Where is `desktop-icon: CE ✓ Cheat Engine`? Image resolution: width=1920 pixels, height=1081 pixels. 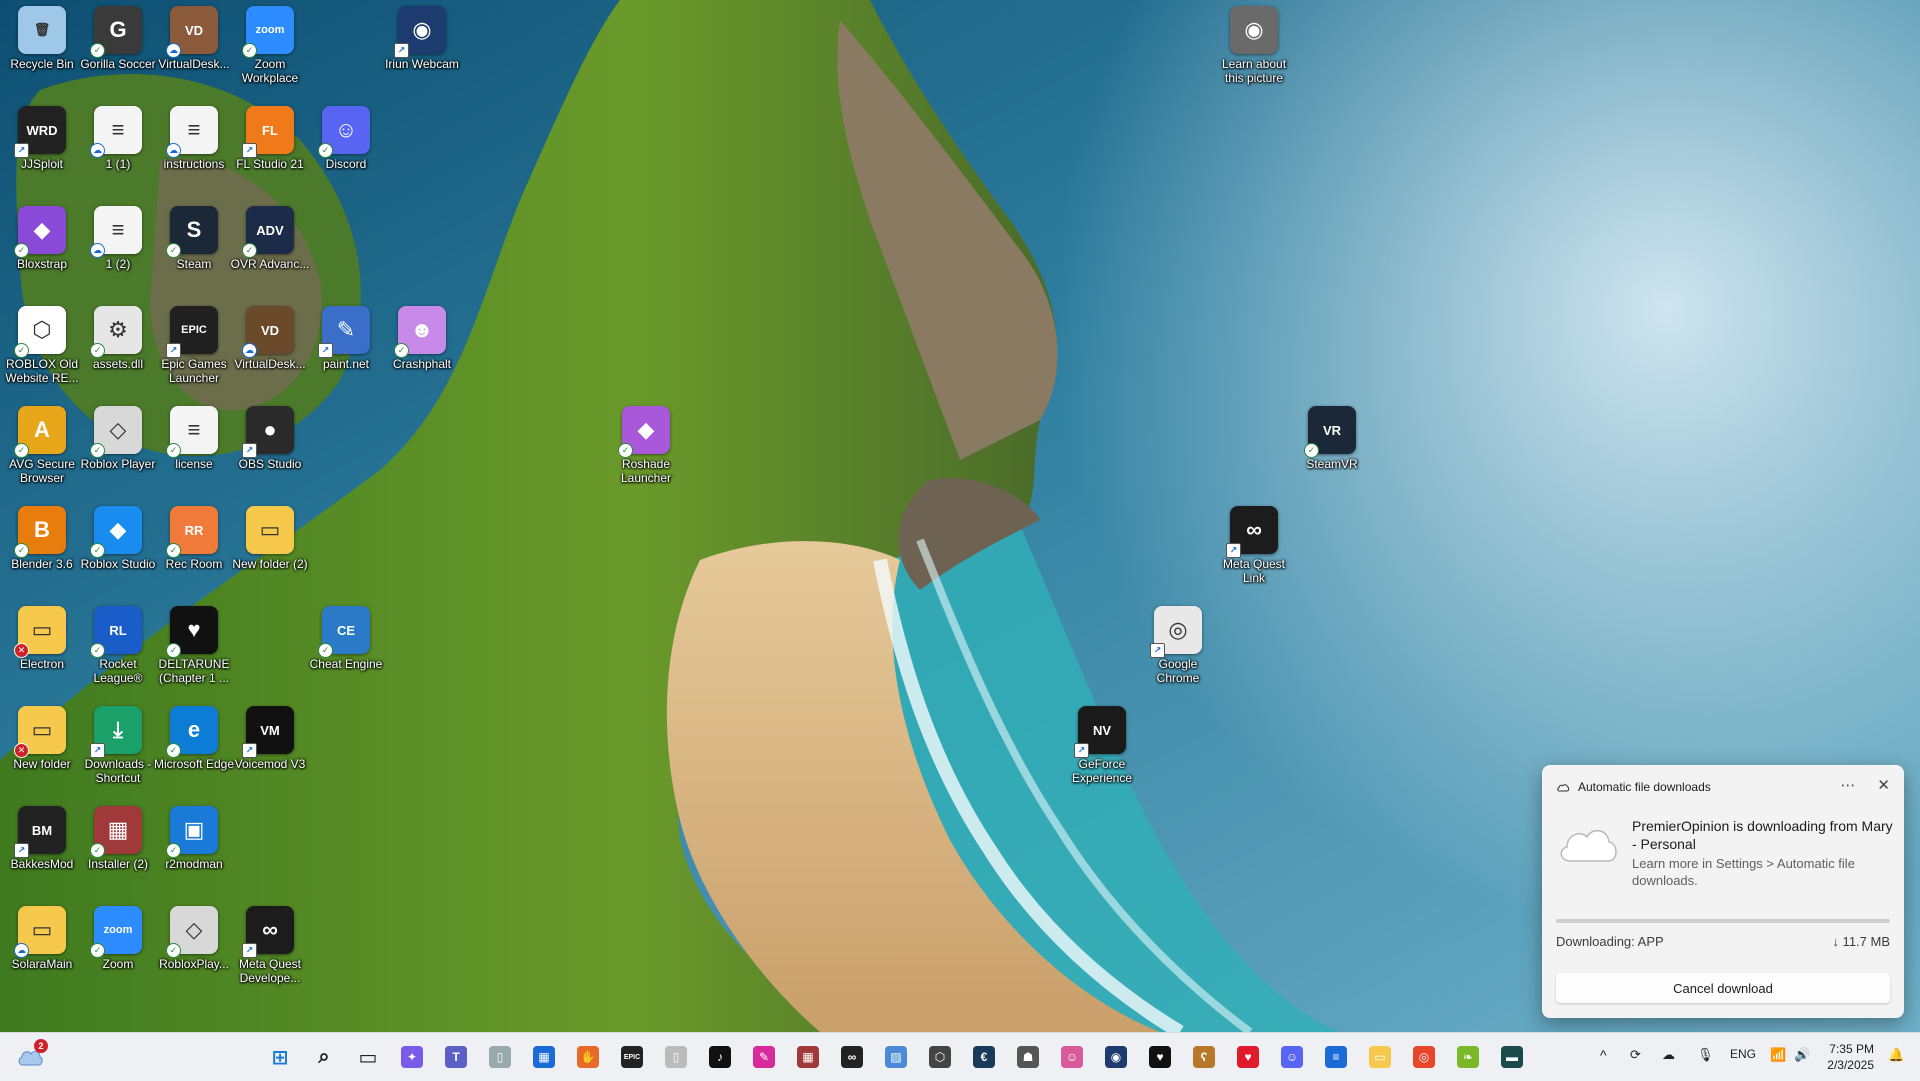 desktop-icon: CE ✓ Cheat Engine is located at coordinates (346, 638).